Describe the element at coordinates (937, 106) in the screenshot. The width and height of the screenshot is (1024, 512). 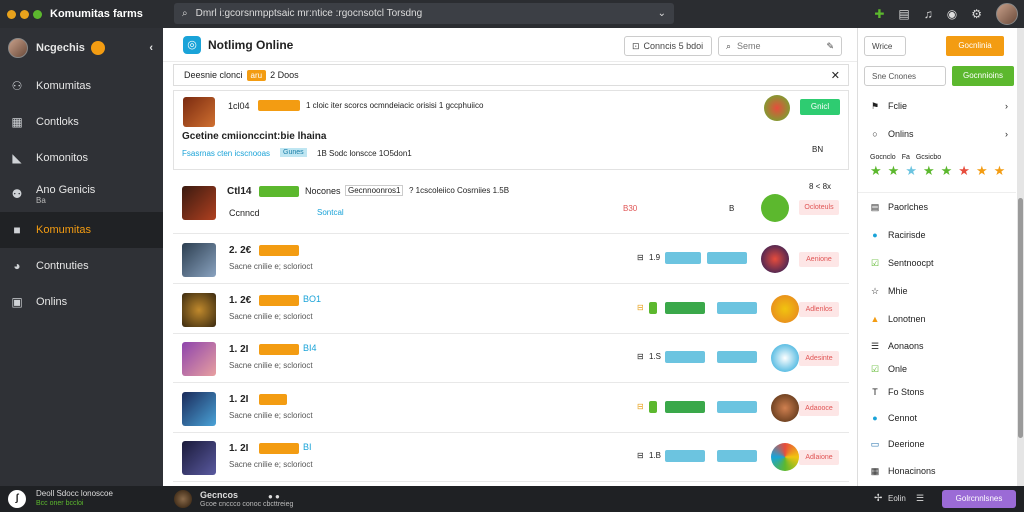
I see `side-nav-fclie: ⚑ Fclie ›` at that location.